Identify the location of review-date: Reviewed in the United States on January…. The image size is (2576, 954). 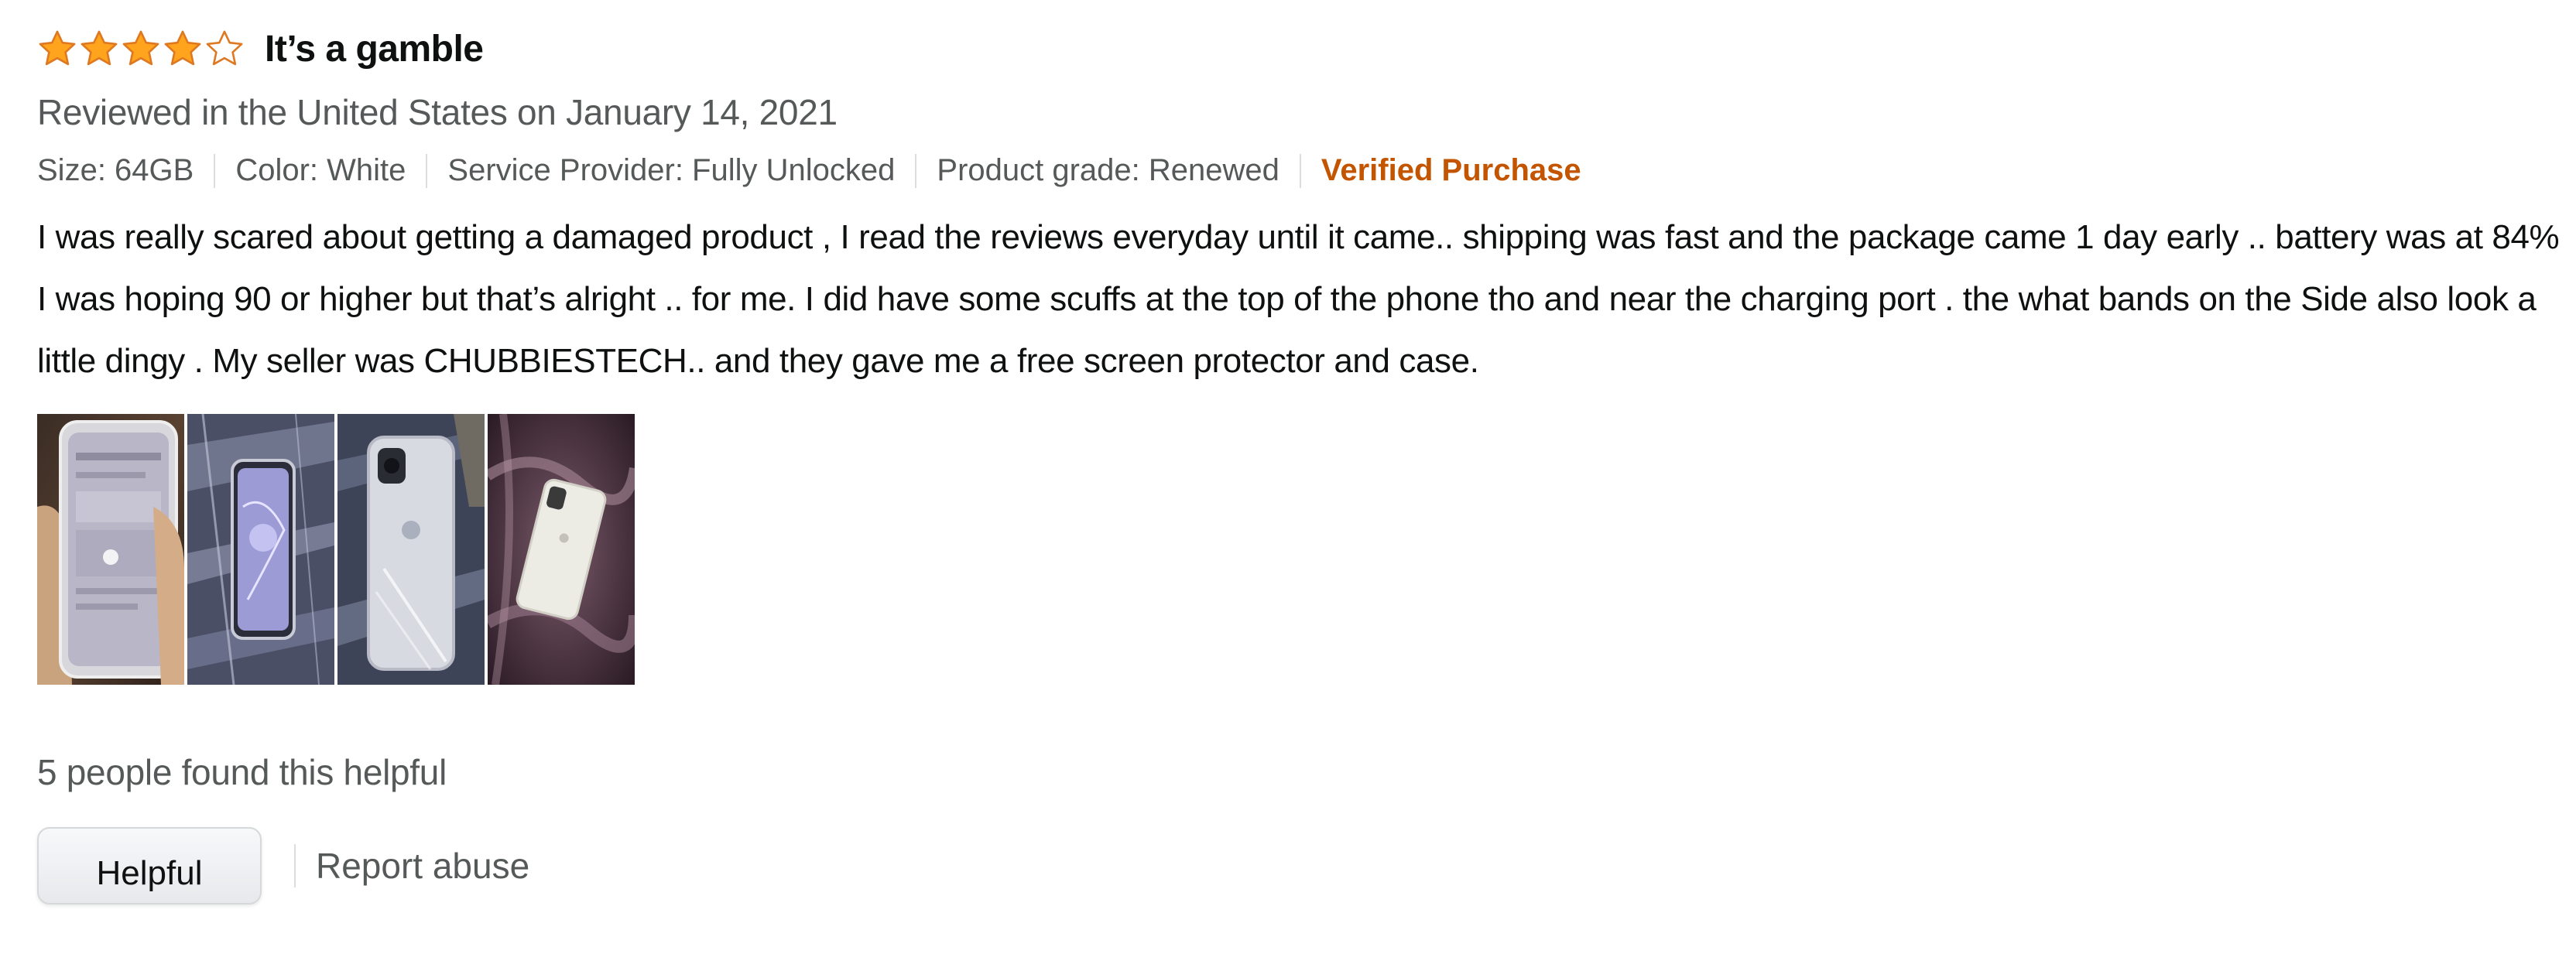
(438, 112).